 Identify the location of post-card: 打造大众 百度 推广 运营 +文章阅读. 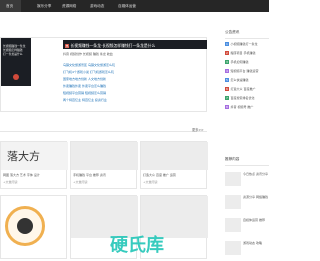
(174, 165).